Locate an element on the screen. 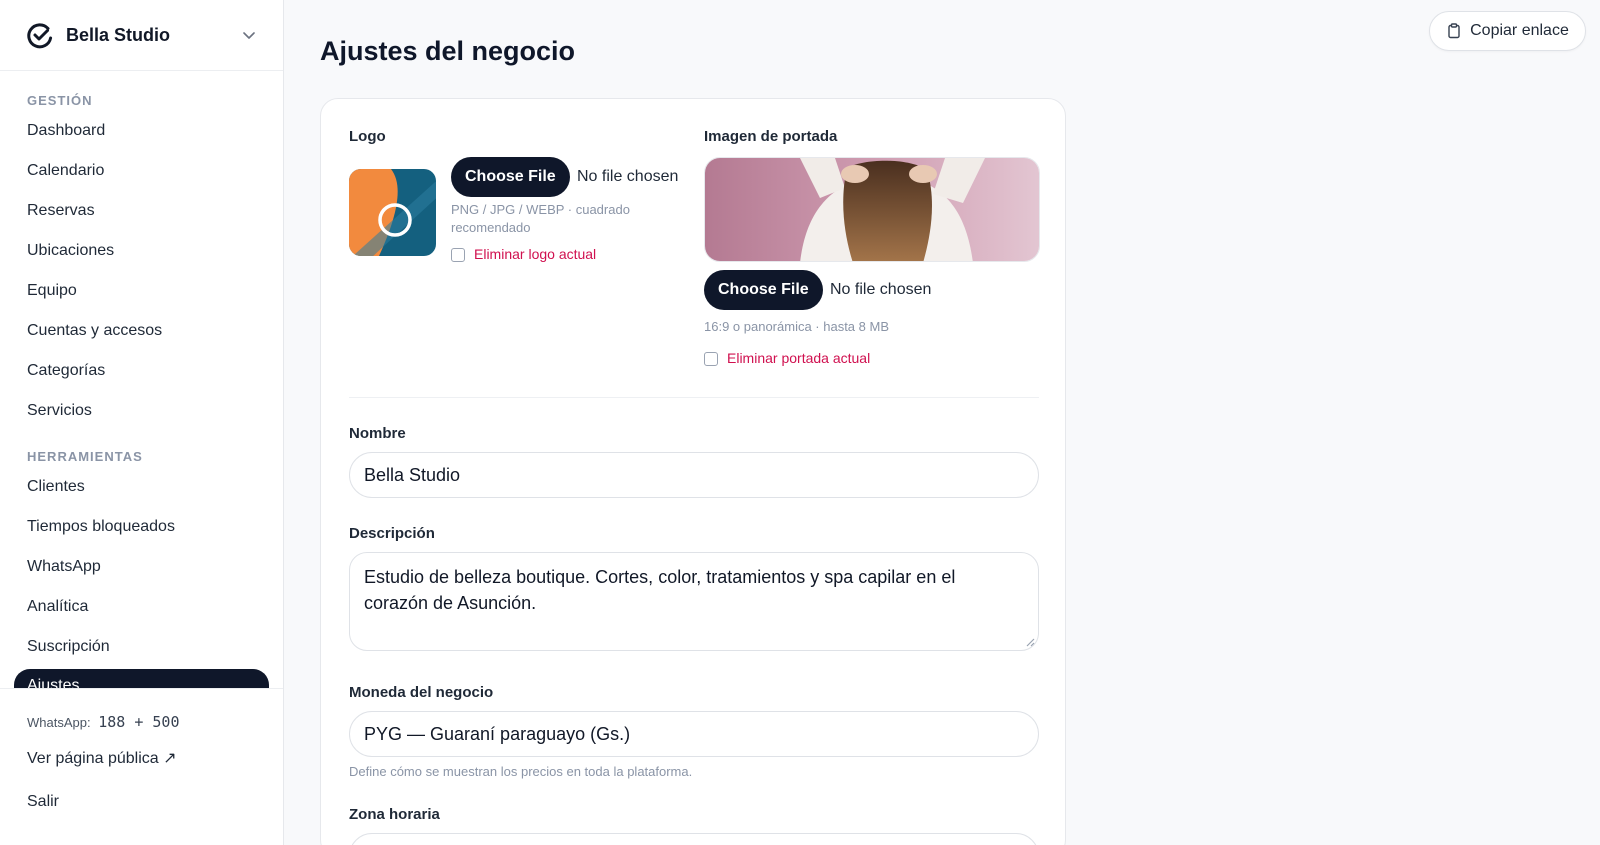  currency-label: Moneda del negocio is located at coordinates (421, 692).